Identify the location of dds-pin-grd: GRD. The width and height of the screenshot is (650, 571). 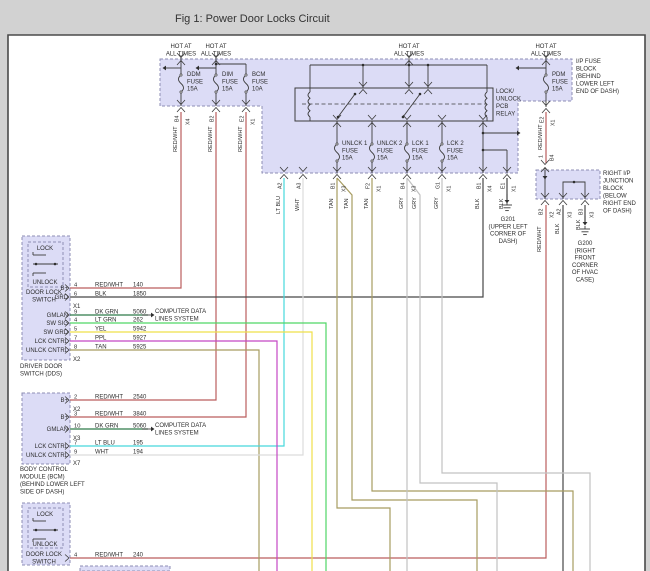
(62, 298).